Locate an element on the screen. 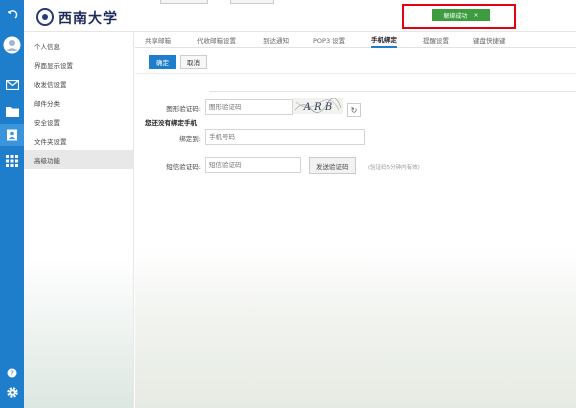 This screenshot has width=576, height=408. sidebar-item-profile: 个人信息 is located at coordinates (78, 45).